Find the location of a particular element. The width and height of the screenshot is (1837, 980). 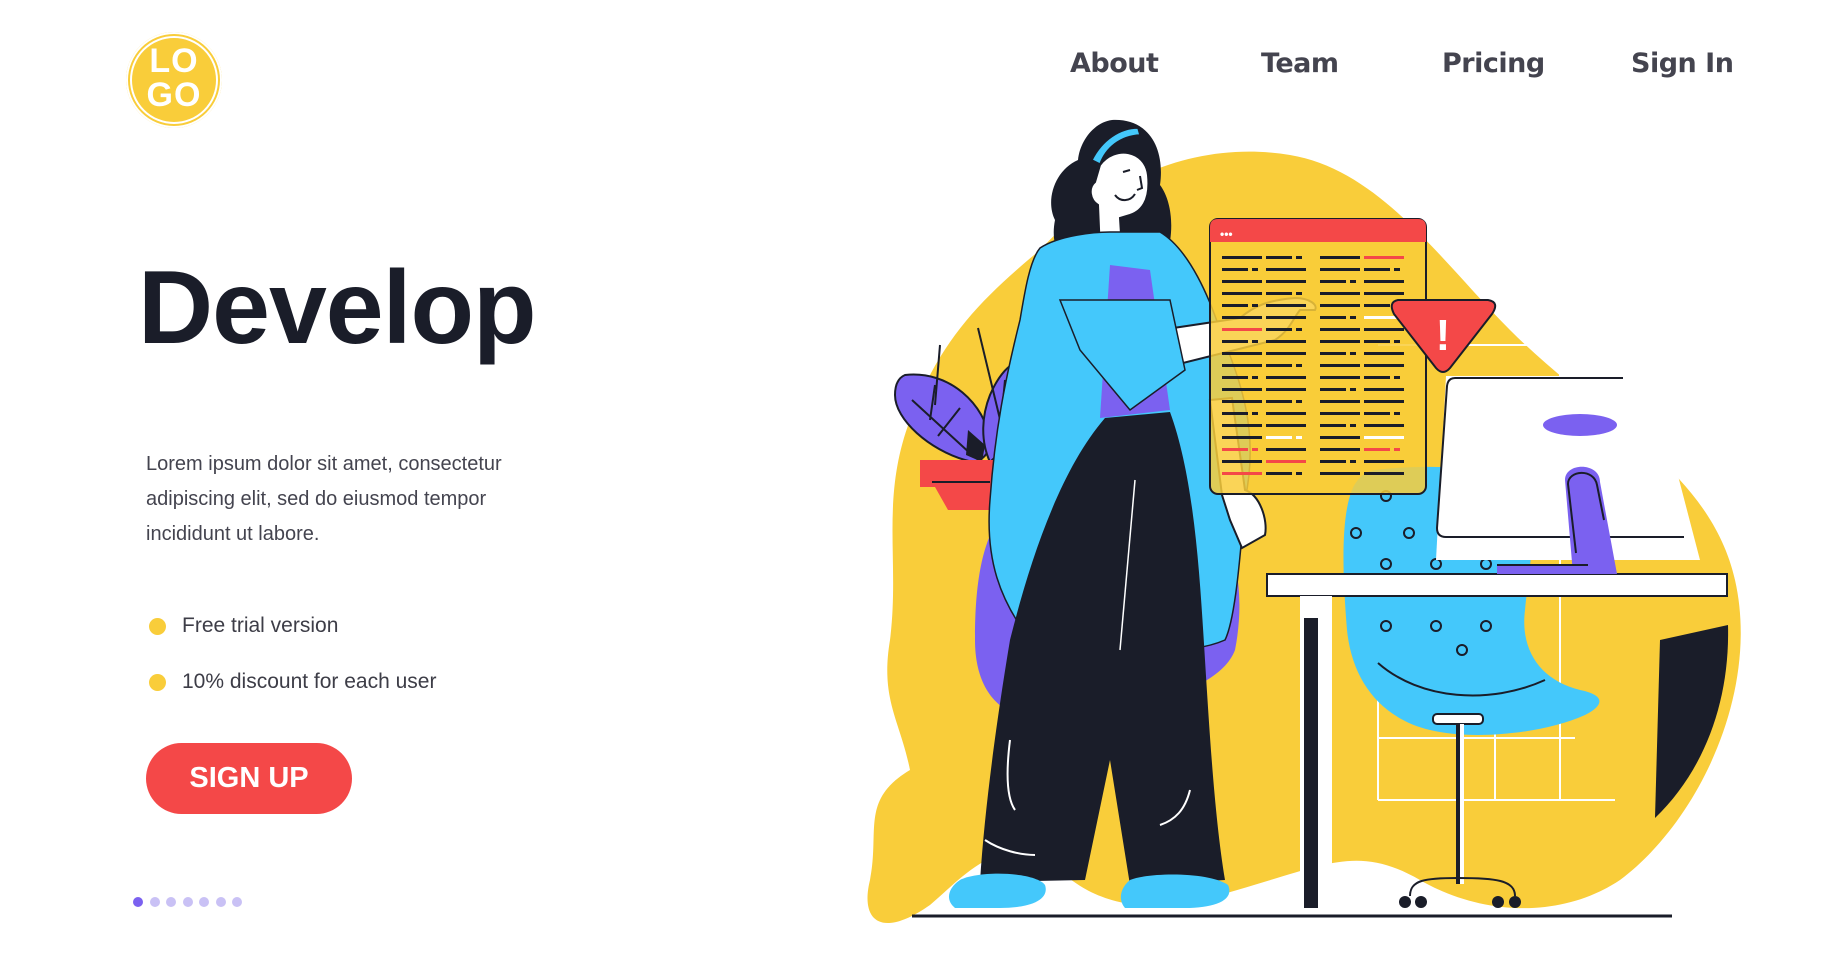

code-window: ••• is located at coordinates (1318, 356).